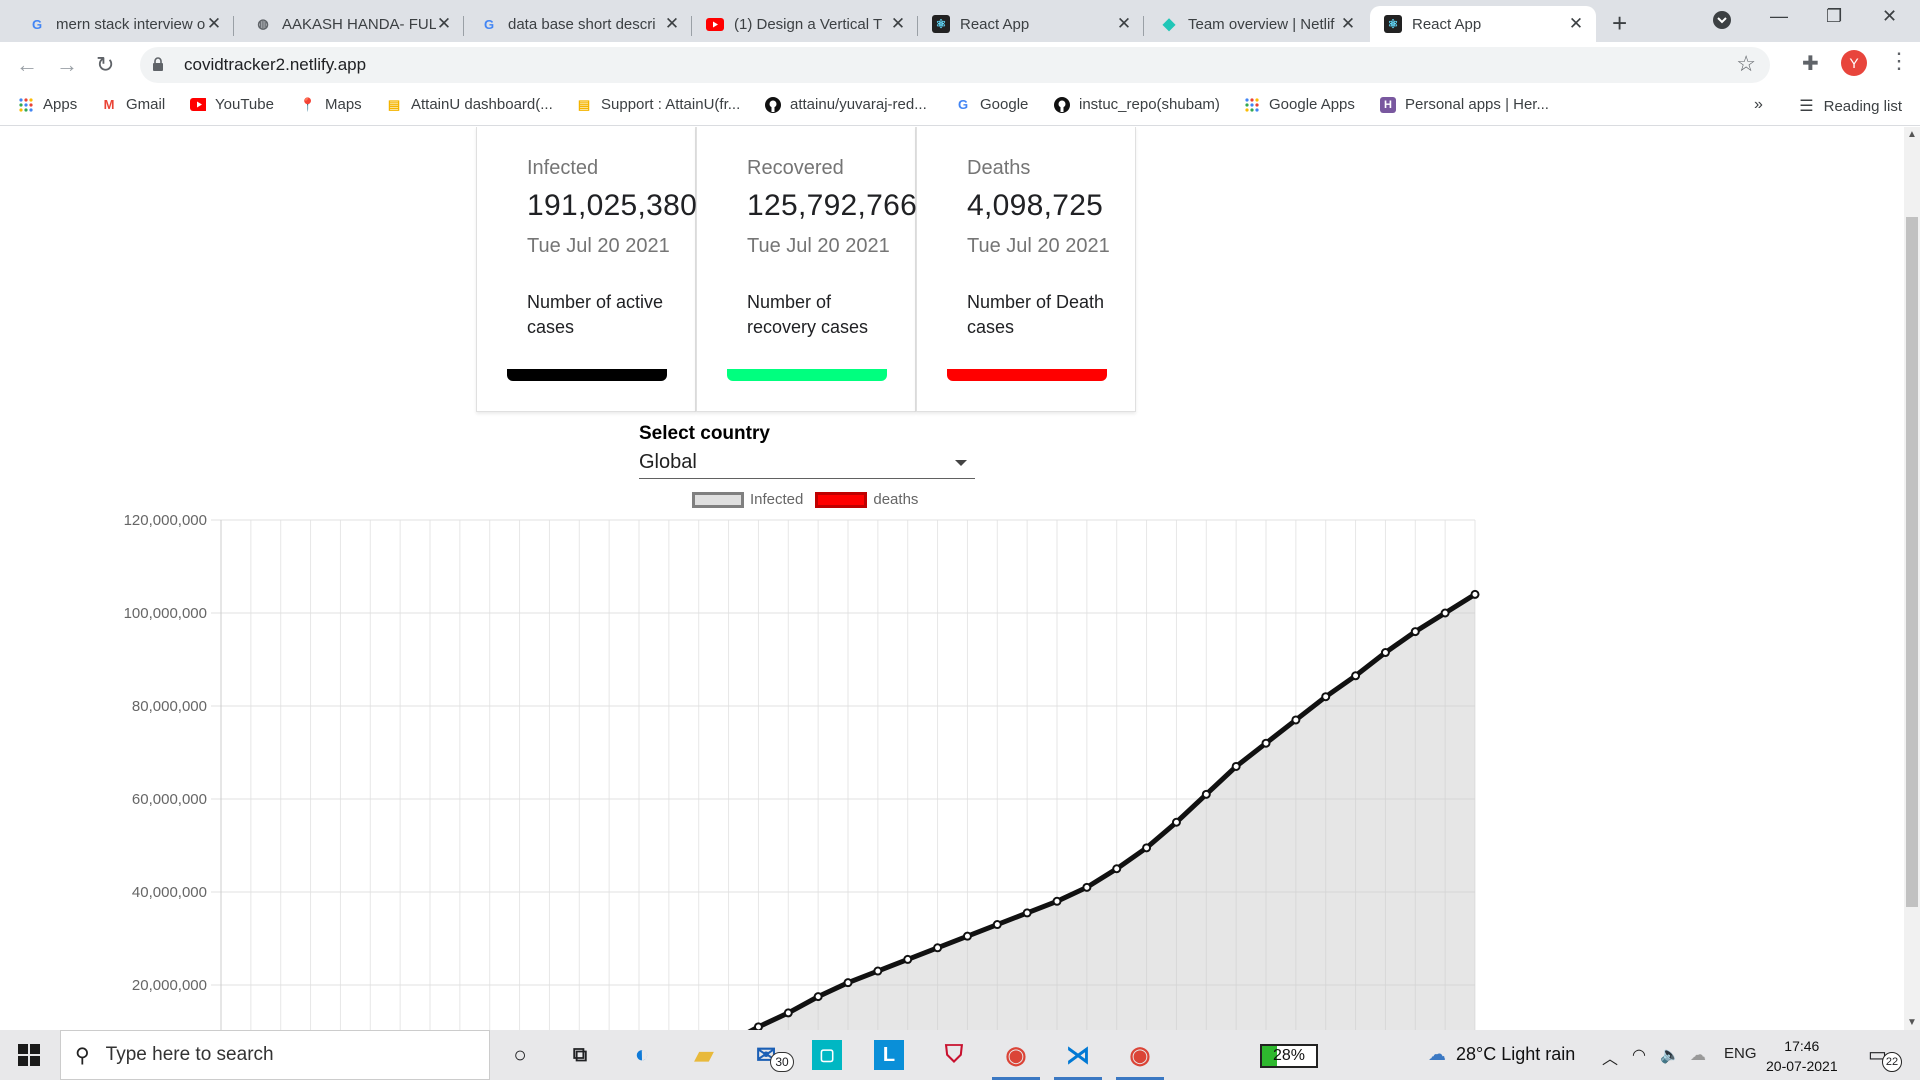  I want to click on bookmark-google-apps: Google Apps, so click(1299, 104).